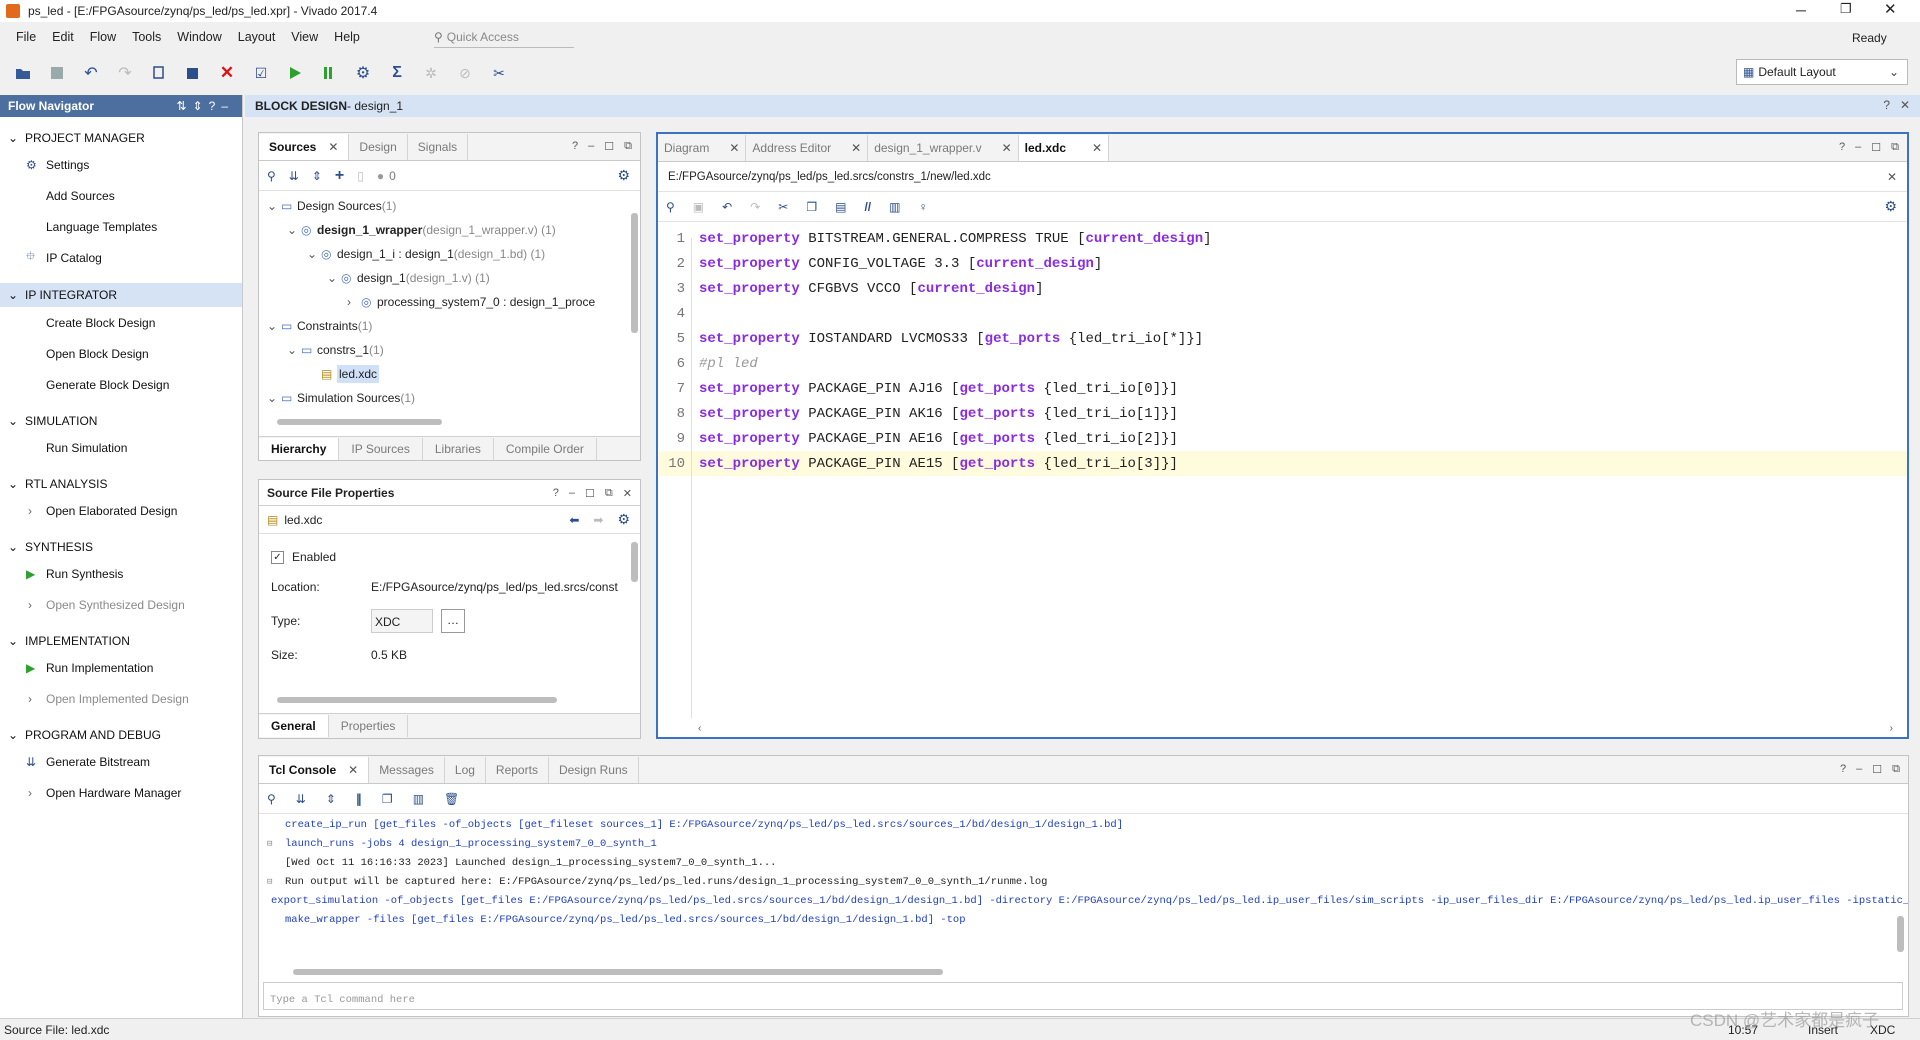 The width and height of the screenshot is (1920, 1040). What do you see at coordinates (483, 37) in the screenshot?
I see `quick-access-input: Quick Access` at bounding box center [483, 37].